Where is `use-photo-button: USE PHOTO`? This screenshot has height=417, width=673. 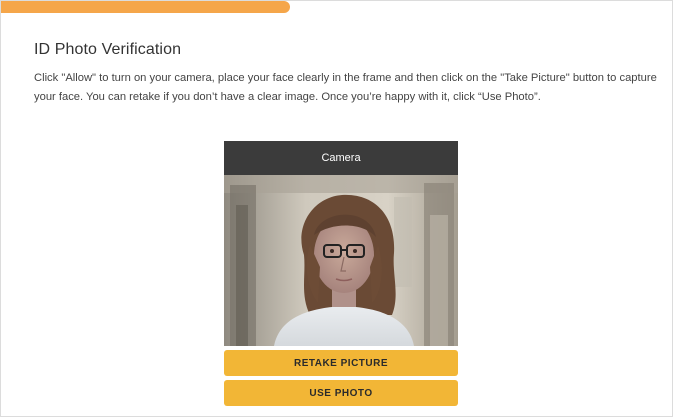
use-photo-button: USE PHOTO is located at coordinates (341, 393).